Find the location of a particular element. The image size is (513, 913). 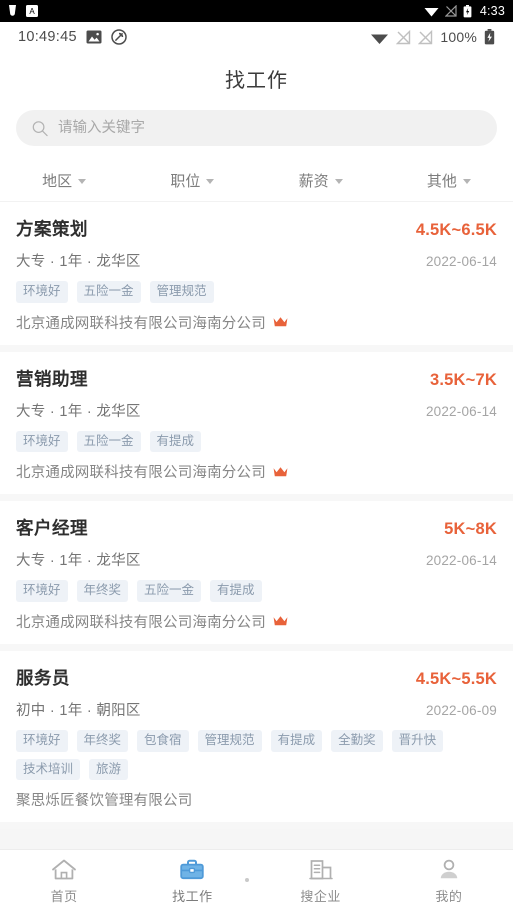

job-tag: 包食宿 is located at coordinates (163, 740).